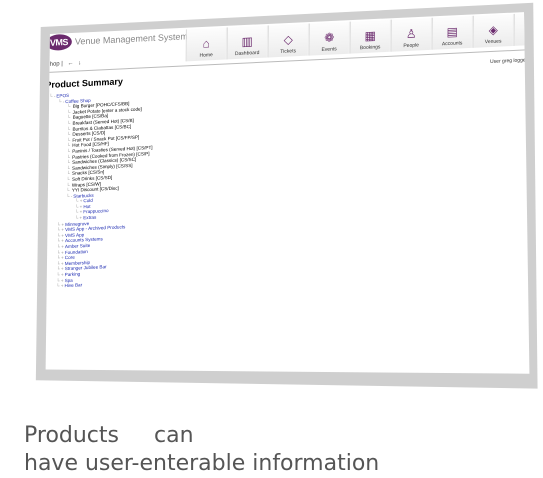  I want to click on nav-accounts: ▤Accounts, so click(452, 33).